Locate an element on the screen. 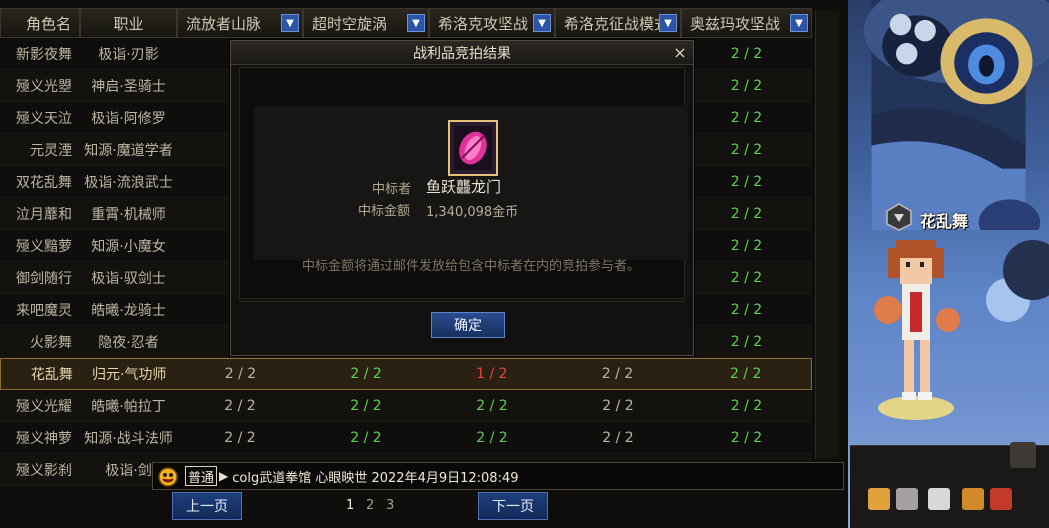 This screenshot has width=1049, height=528. cell-character-name: 殛义光曌 is located at coordinates (44, 86).